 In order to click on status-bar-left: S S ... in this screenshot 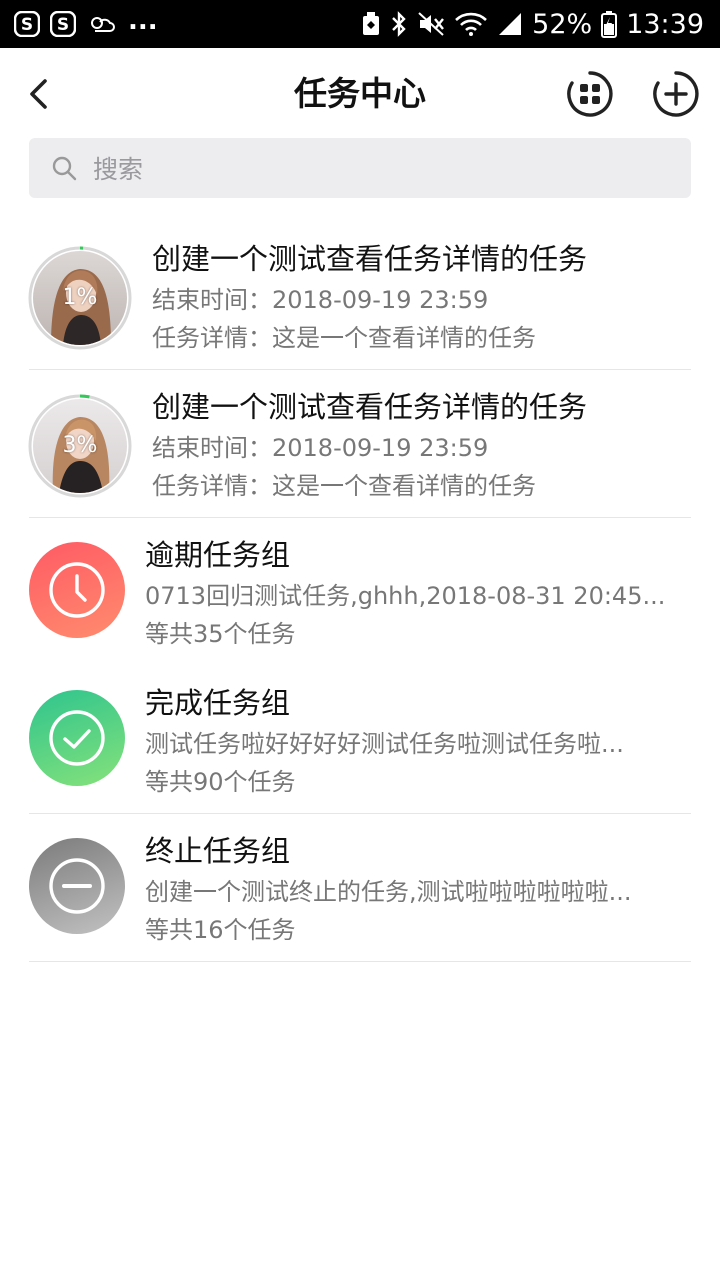, I will do `click(86, 24)`.